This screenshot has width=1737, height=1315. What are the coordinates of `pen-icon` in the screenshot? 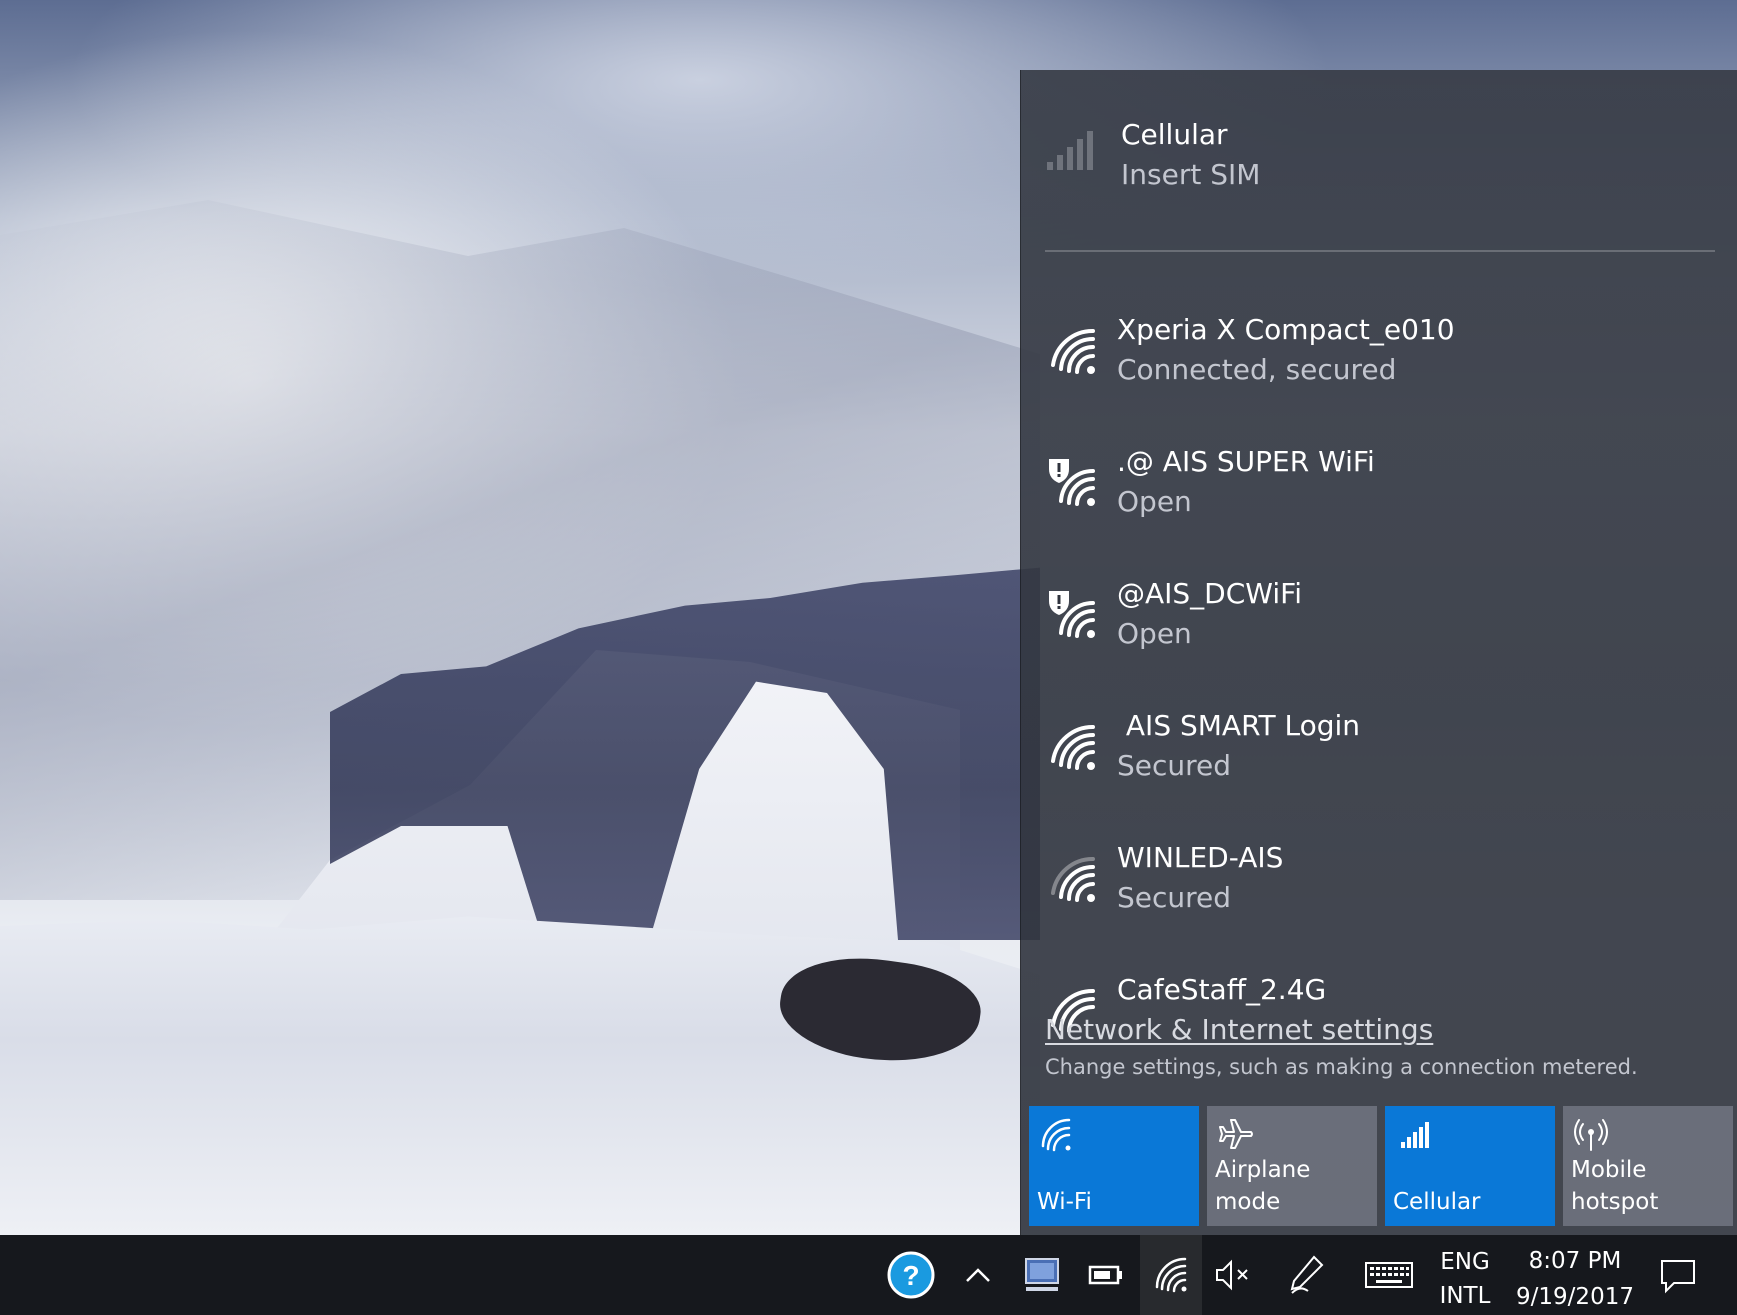 It's located at (1306, 1275).